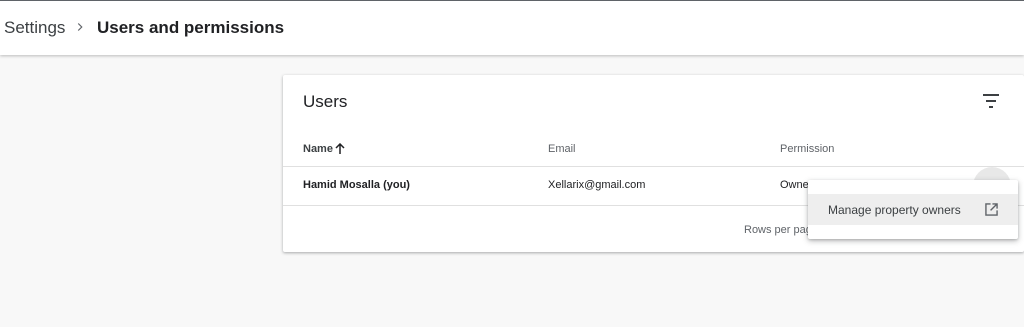  What do you see at coordinates (34, 28) in the screenshot?
I see `breadcrumb-settings-link: Settings` at bounding box center [34, 28].